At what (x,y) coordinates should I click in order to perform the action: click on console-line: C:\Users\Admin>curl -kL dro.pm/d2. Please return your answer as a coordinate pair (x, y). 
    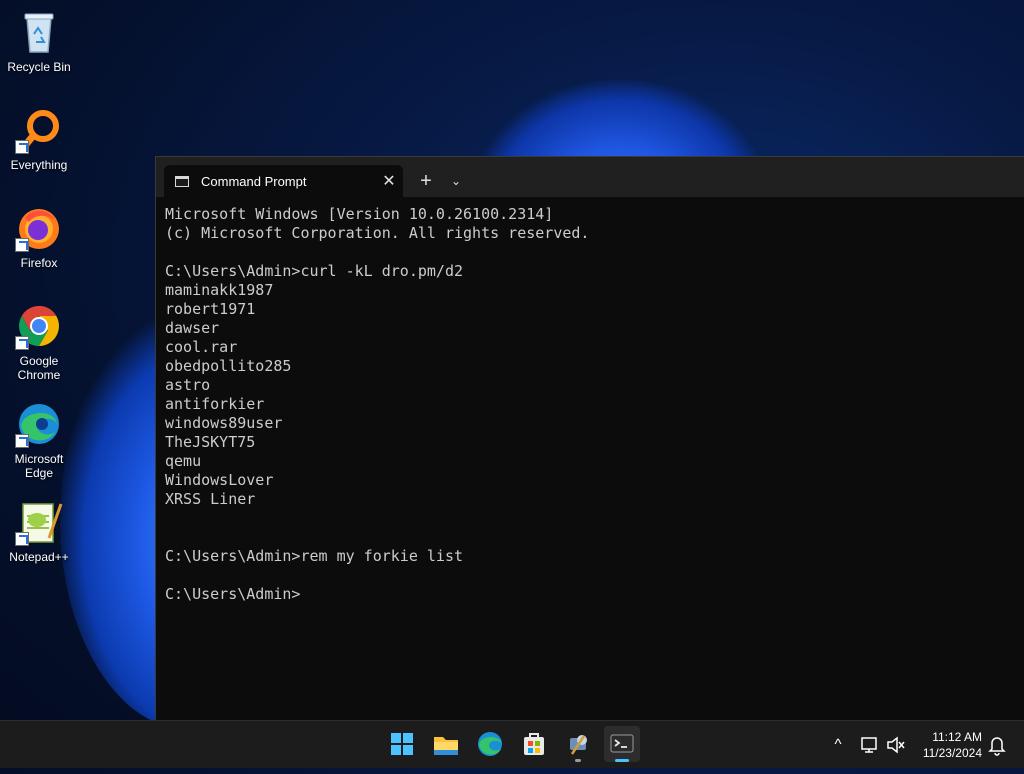
    Looking at the image, I should click on (314, 271).